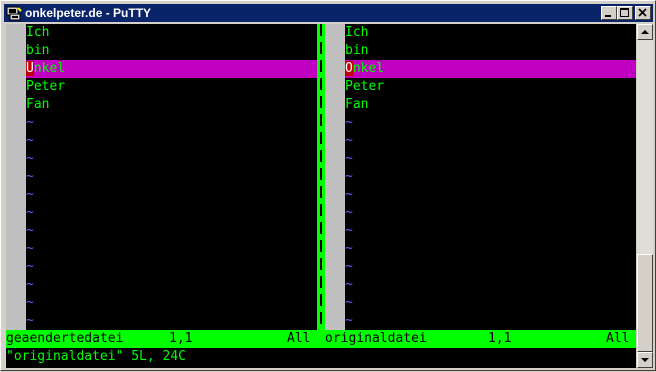 The width and height of the screenshot is (656, 372). What do you see at coordinates (357, 32) in the screenshot?
I see `right-line-1: Ich` at bounding box center [357, 32].